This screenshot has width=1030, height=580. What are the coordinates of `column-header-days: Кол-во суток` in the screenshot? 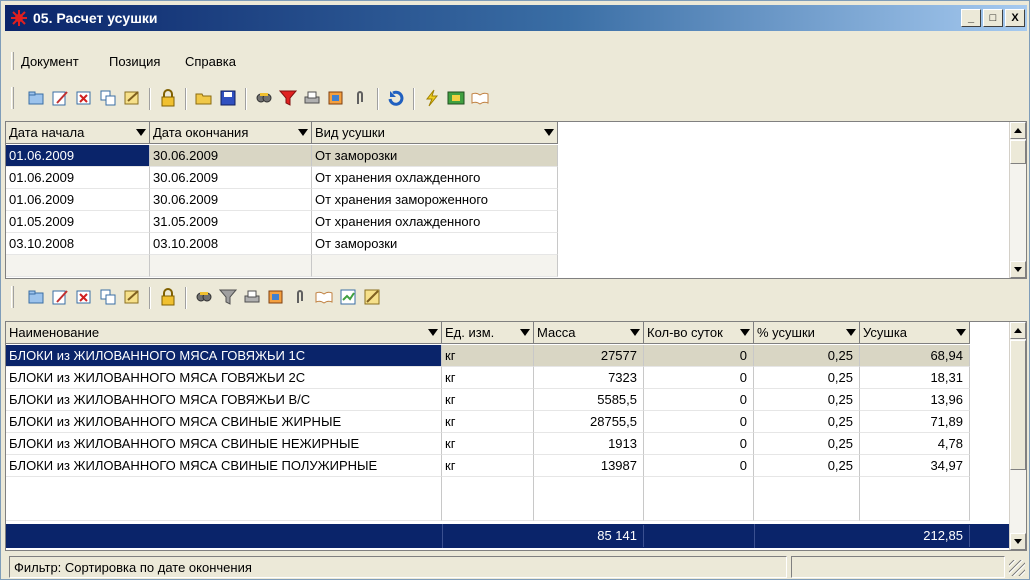 It's located at (699, 333).